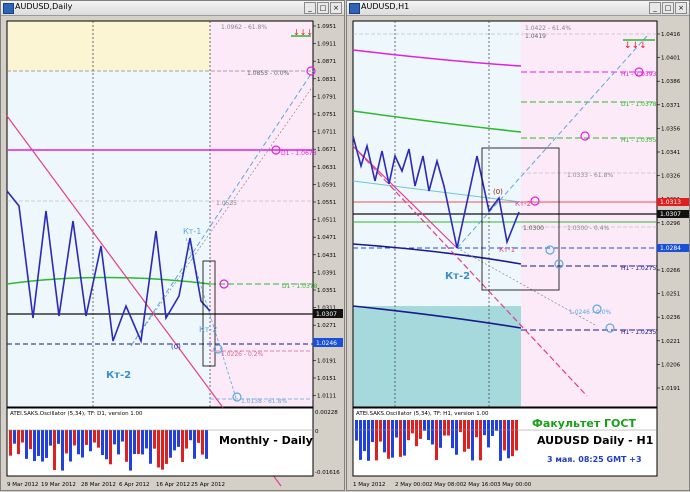 This screenshot has height=492, width=690. I want to click on svg-text: 1.0300, so click(533, 228).